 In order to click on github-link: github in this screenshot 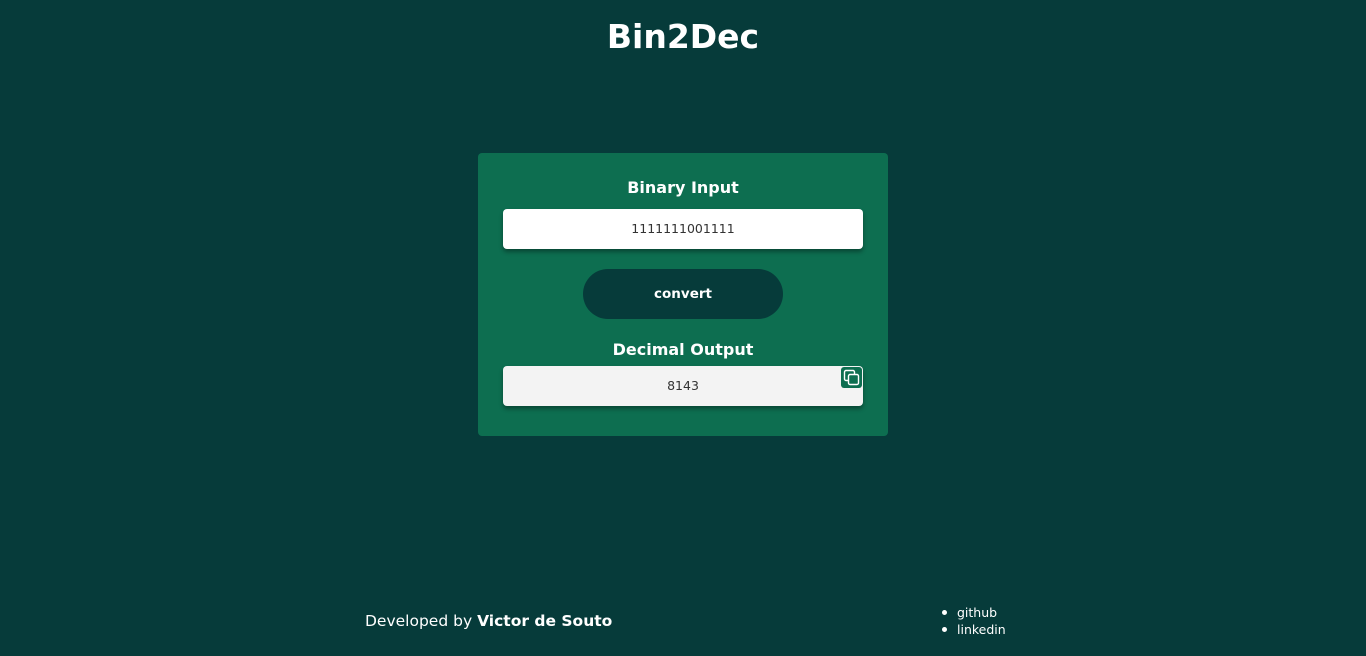, I will do `click(977, 612)`.